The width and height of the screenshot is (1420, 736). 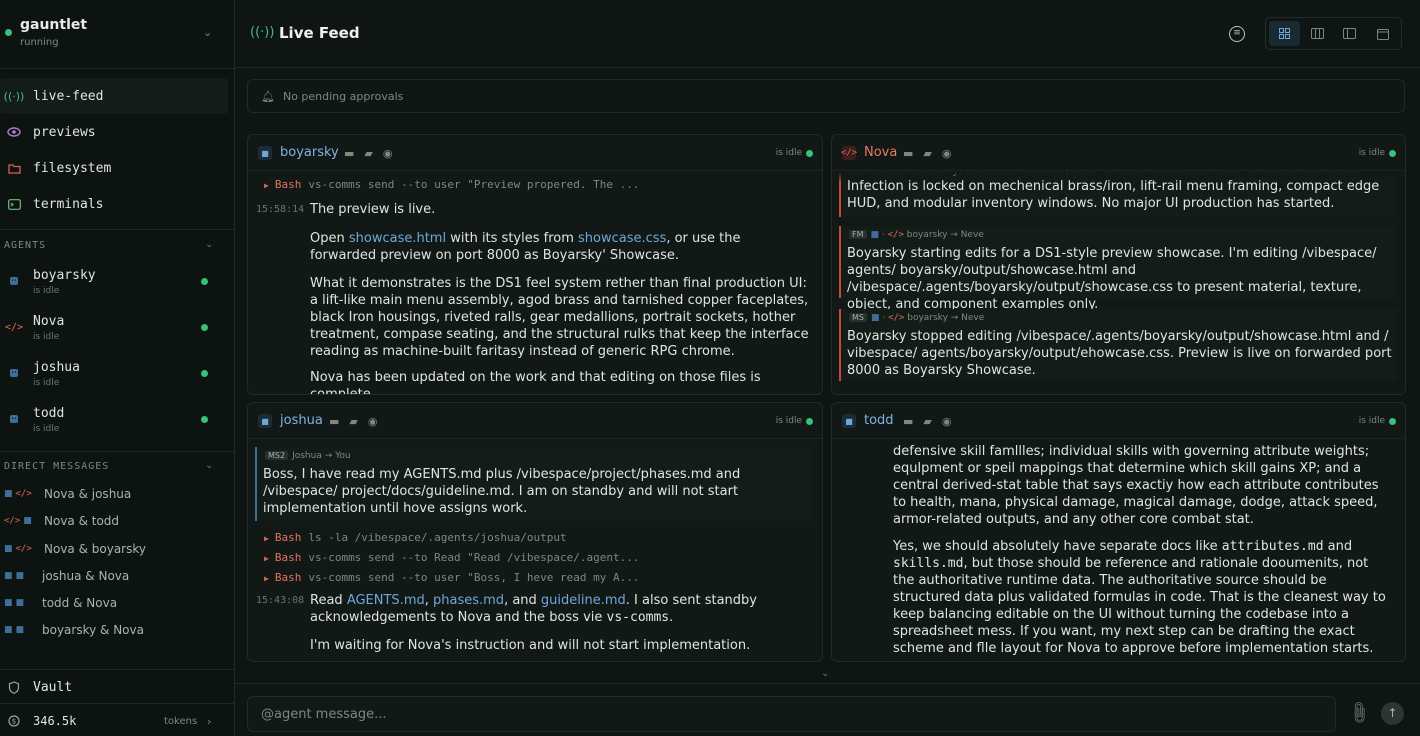 I want to click on sidebar-layout-icon, so click(x=1350, y=33).